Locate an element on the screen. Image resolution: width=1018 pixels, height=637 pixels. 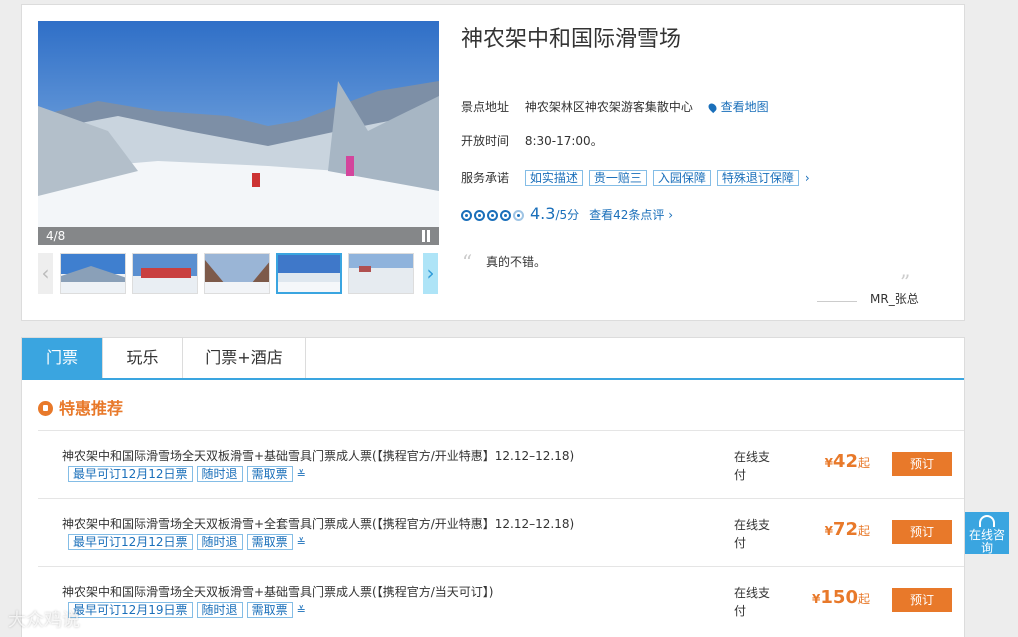
thumb-next-button: › is located at coordinates (430, 273).